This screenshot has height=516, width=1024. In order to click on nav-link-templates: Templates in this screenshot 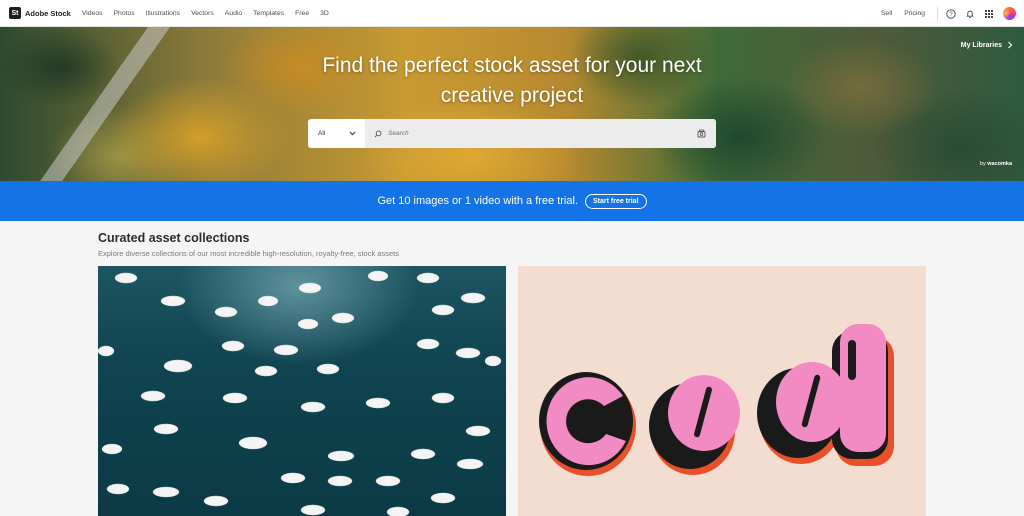, I will do `click(268, 13)`.